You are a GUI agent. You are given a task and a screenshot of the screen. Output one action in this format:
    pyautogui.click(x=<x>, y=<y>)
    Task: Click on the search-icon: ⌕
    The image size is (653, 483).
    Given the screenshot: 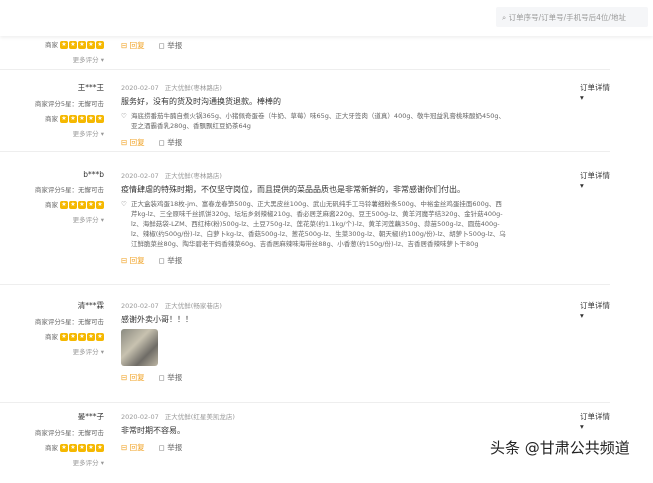 What is the action you would take?
    pyautogui.click(x=505, y=17)
    